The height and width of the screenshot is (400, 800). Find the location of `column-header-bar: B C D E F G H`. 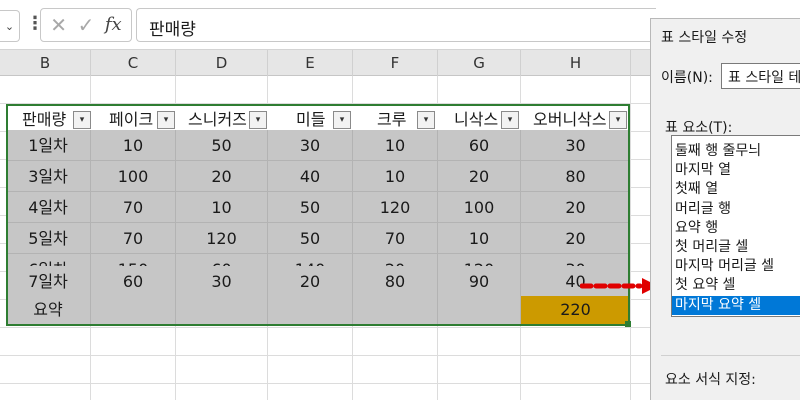

column-header-bar: B C D E F G H is located at coordinates (325, 63).